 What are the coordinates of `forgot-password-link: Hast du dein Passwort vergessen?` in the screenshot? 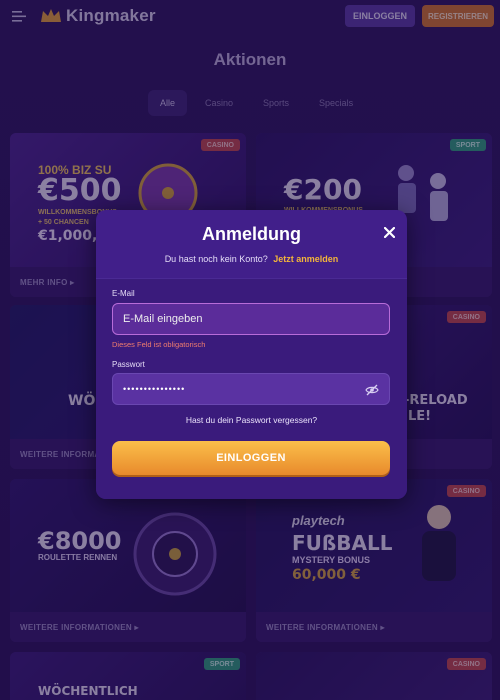 It's located at (251, 420).